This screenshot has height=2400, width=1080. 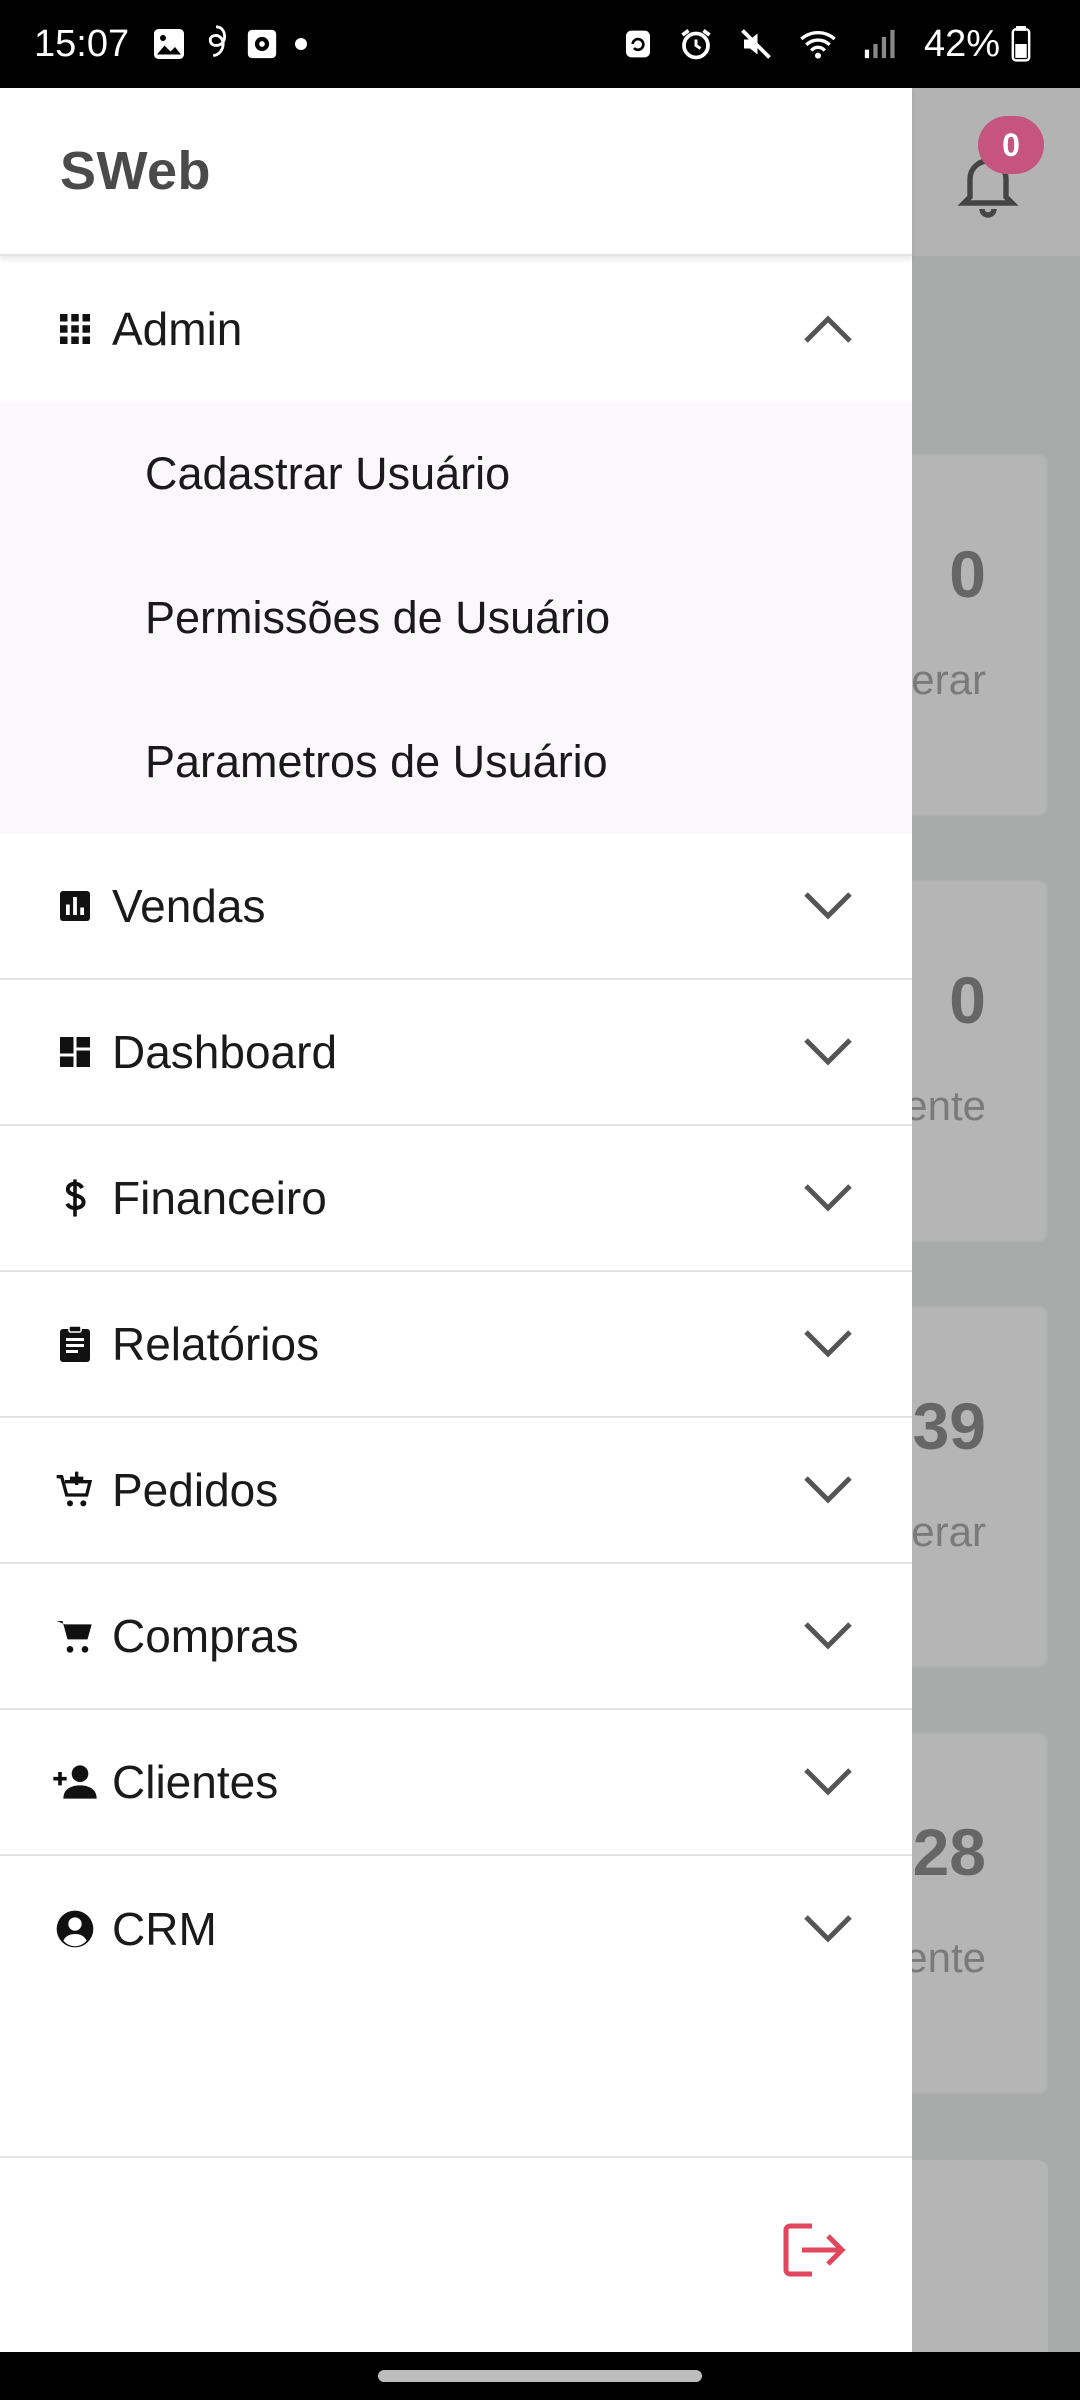 I want to click on app-title: SWeb, so click(x=136, y=171).